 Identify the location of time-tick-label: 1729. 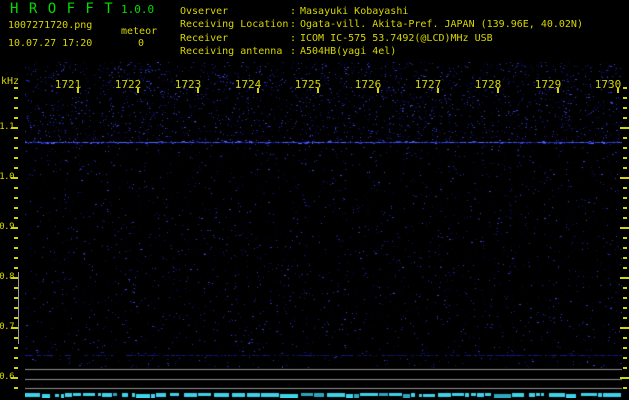
(548, 84).